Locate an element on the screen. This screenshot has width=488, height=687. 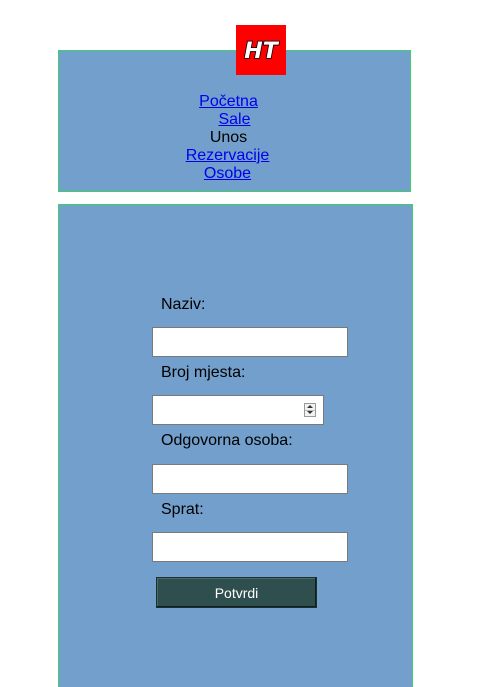
spin-down-icon is located at coordinates (310, 413).